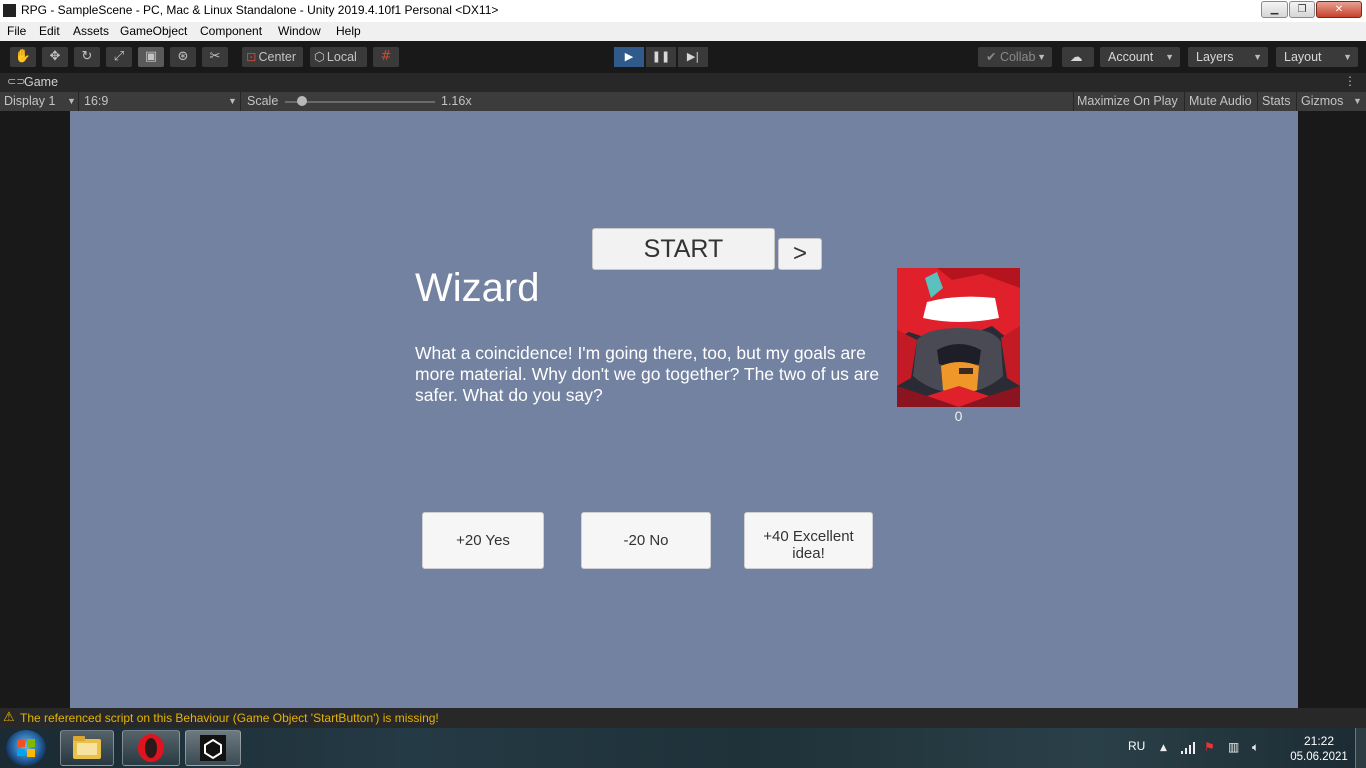  I want to click on device-icon: ▥, so click(1233, 747).